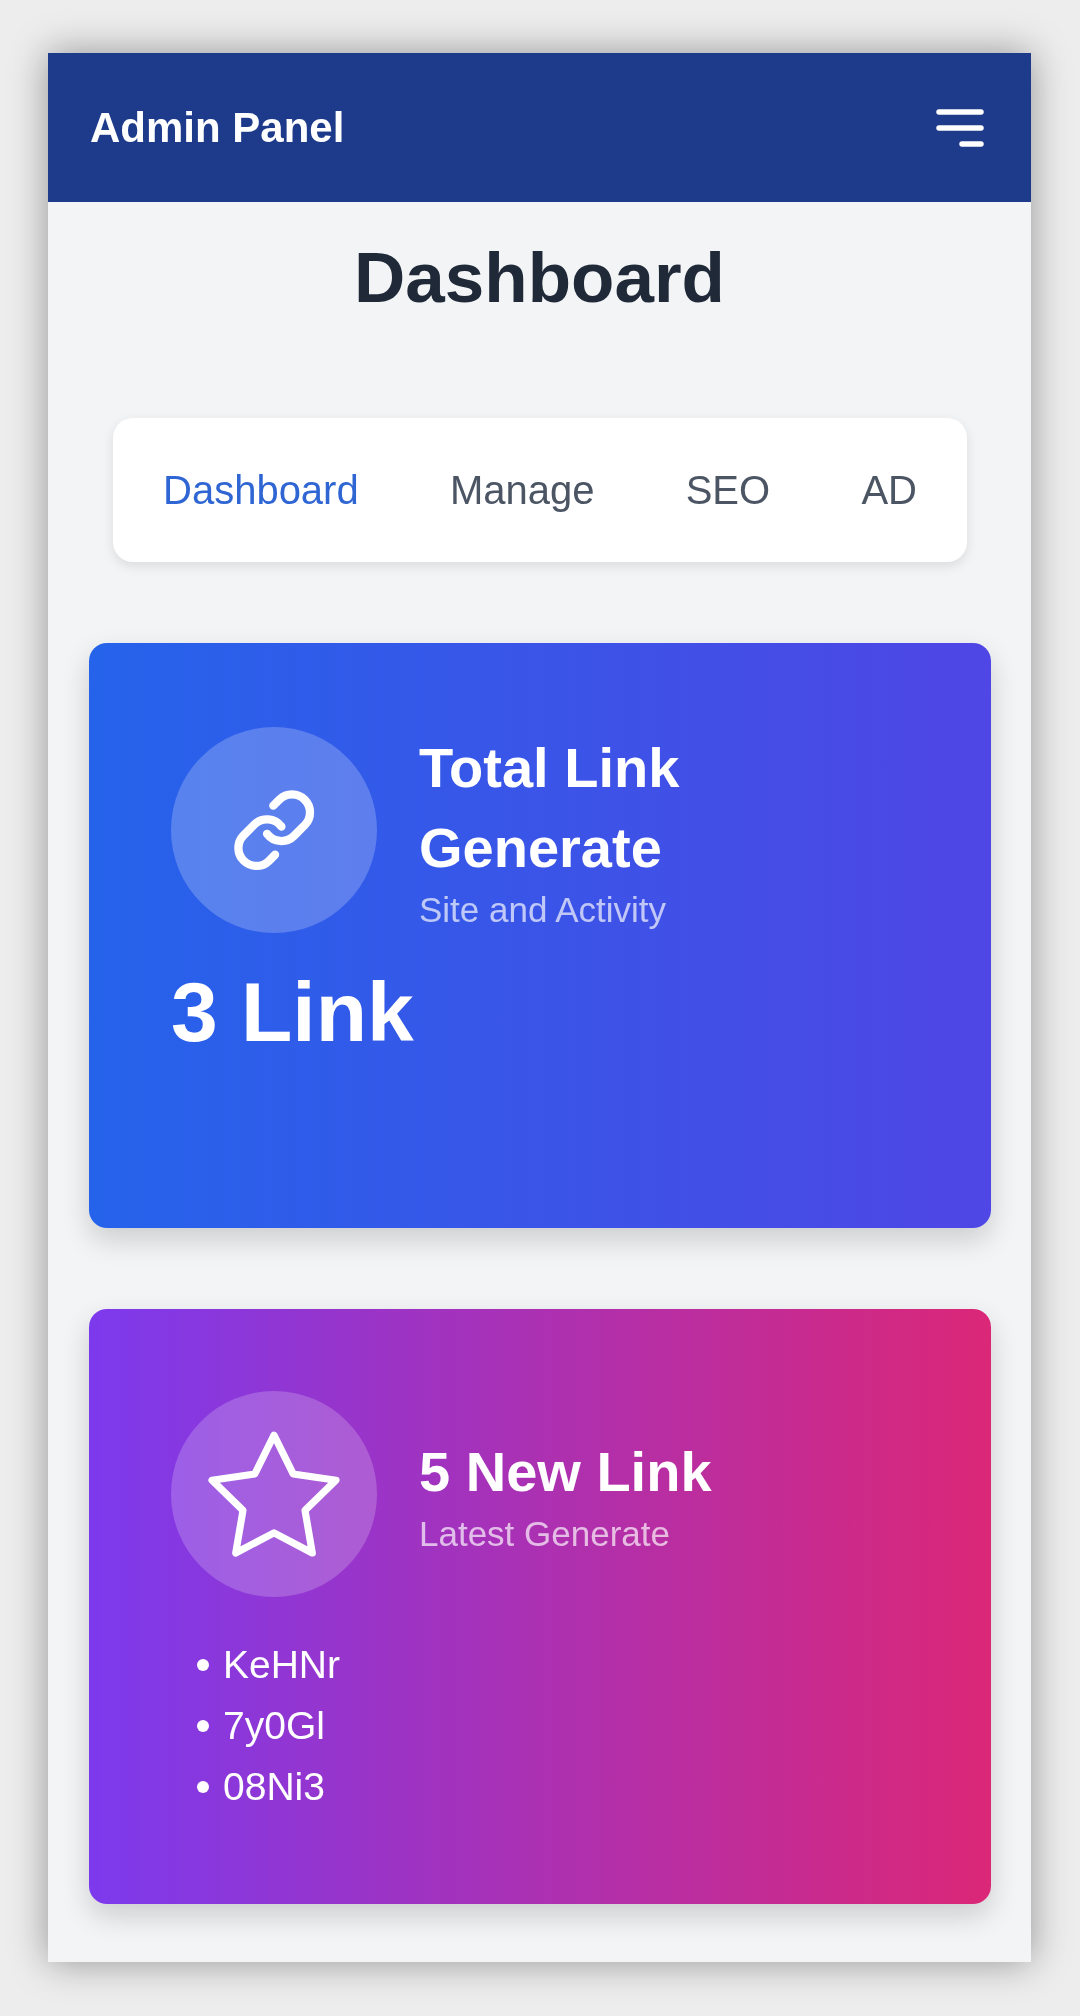 Image resolution: width=1080 pixels, height=2016 pixels. I want to click on card-subtitle: Site and Activity, so click(543, 910).